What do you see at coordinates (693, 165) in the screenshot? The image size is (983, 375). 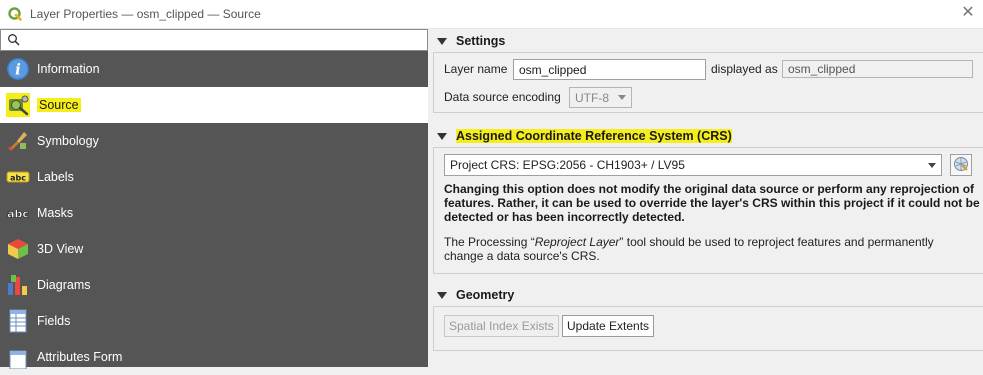 I see `crs-select: Project CRS: EPSG:2056 - CH1903+ / LV95` at bounding box center [693, 165].